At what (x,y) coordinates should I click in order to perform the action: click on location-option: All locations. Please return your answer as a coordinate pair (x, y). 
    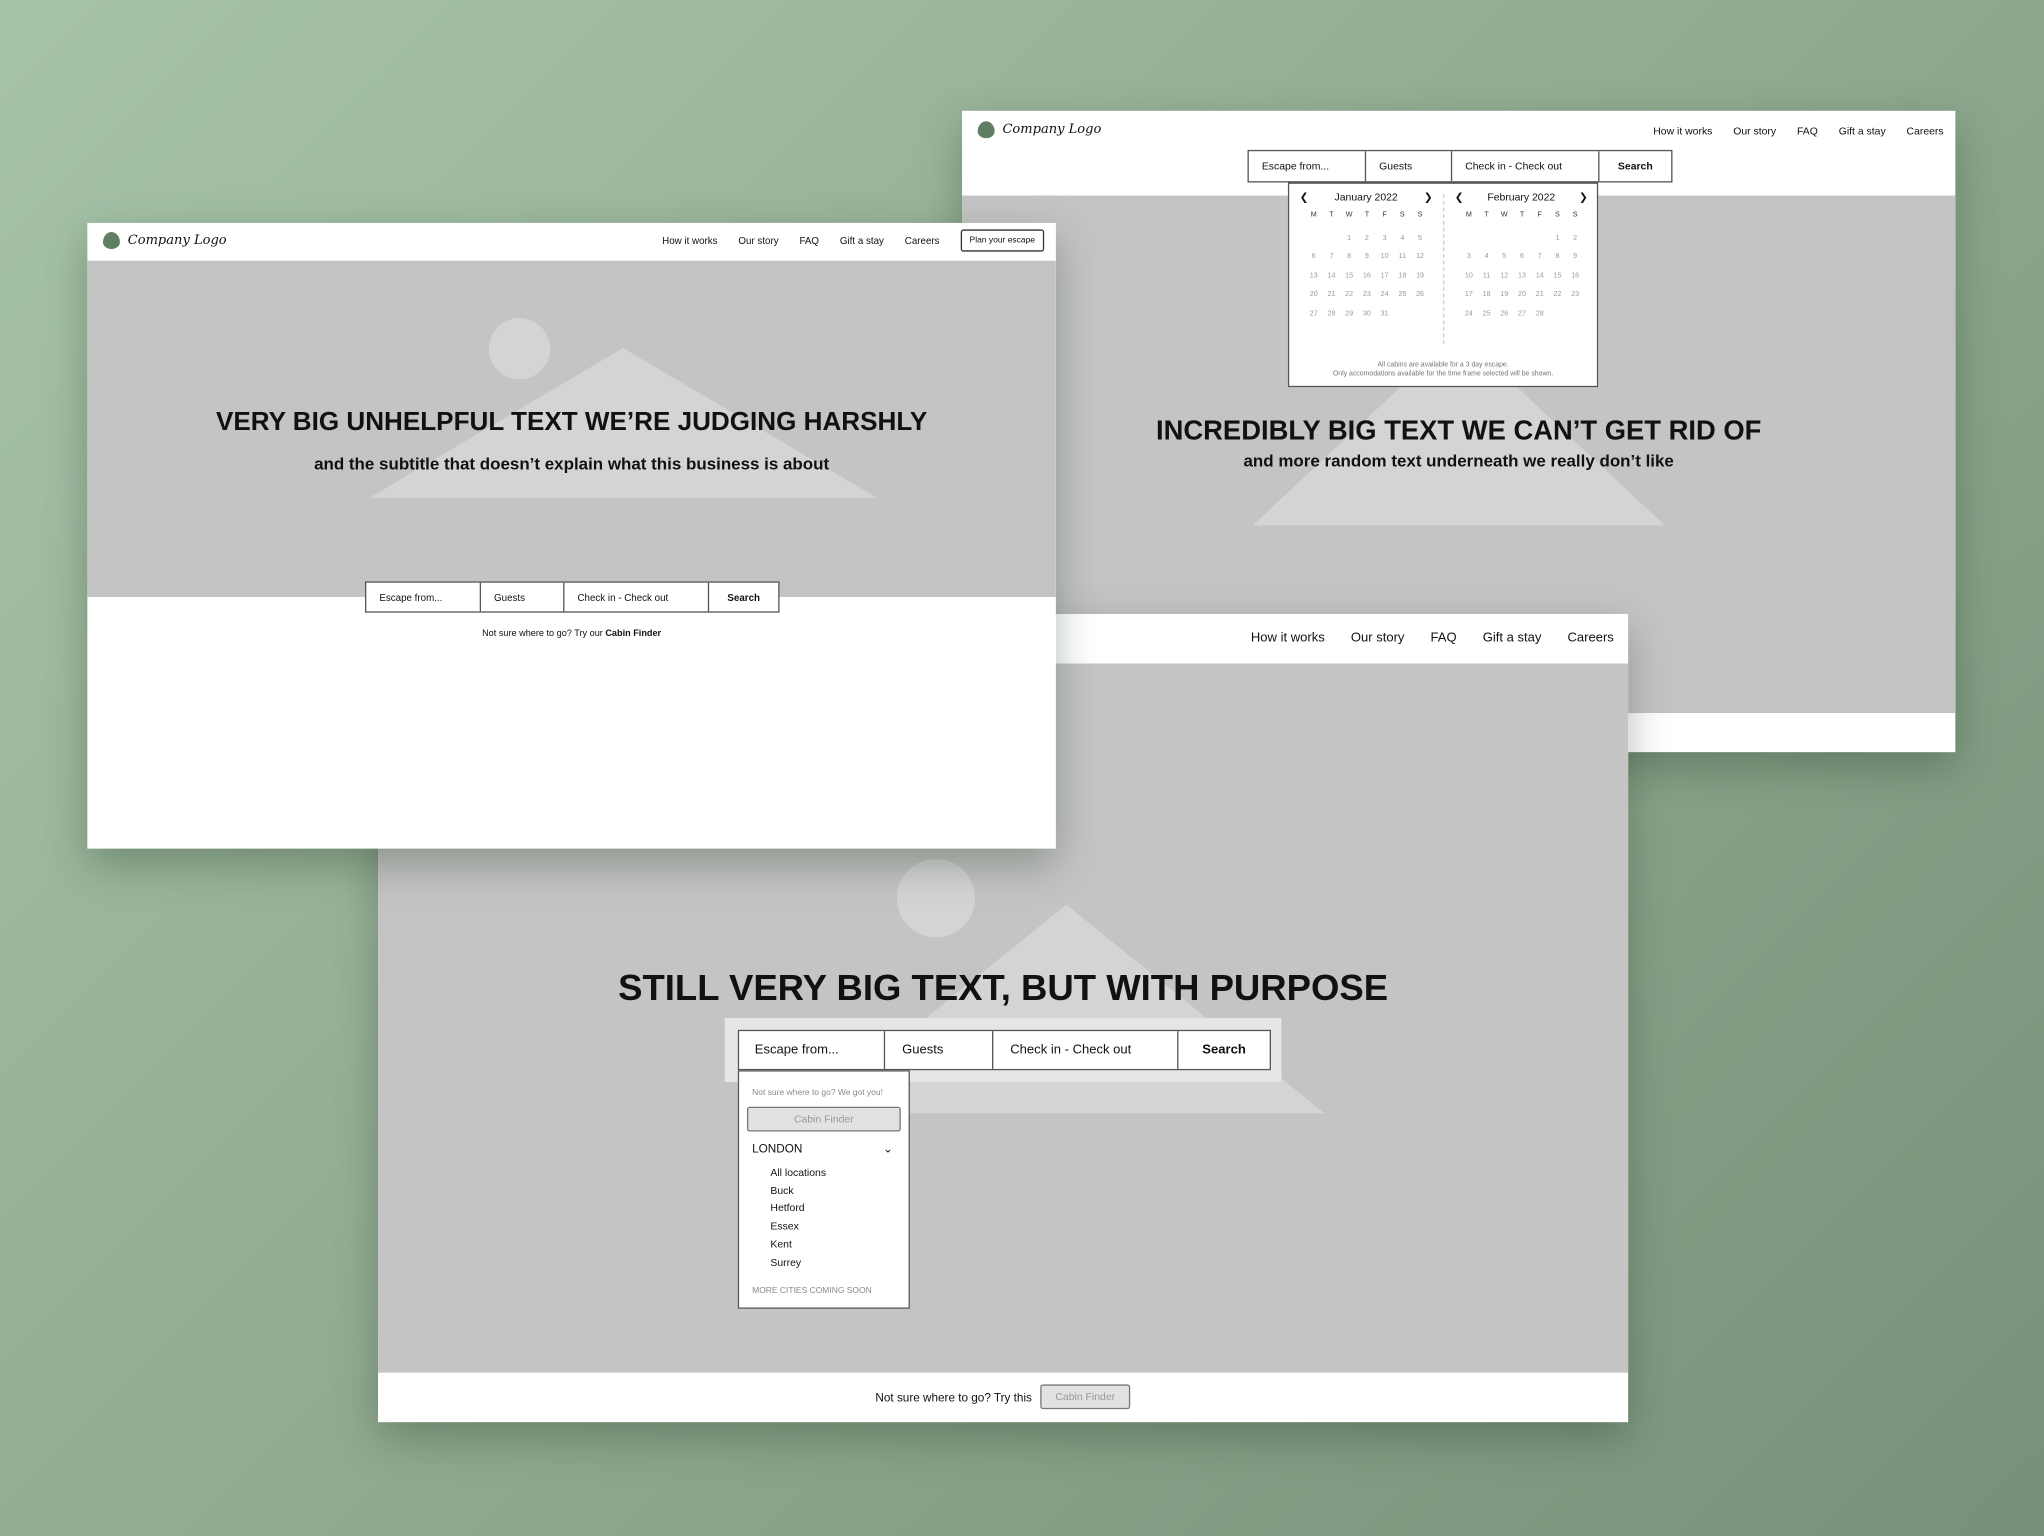
    Looking at the image, I should click on (823, 1173).